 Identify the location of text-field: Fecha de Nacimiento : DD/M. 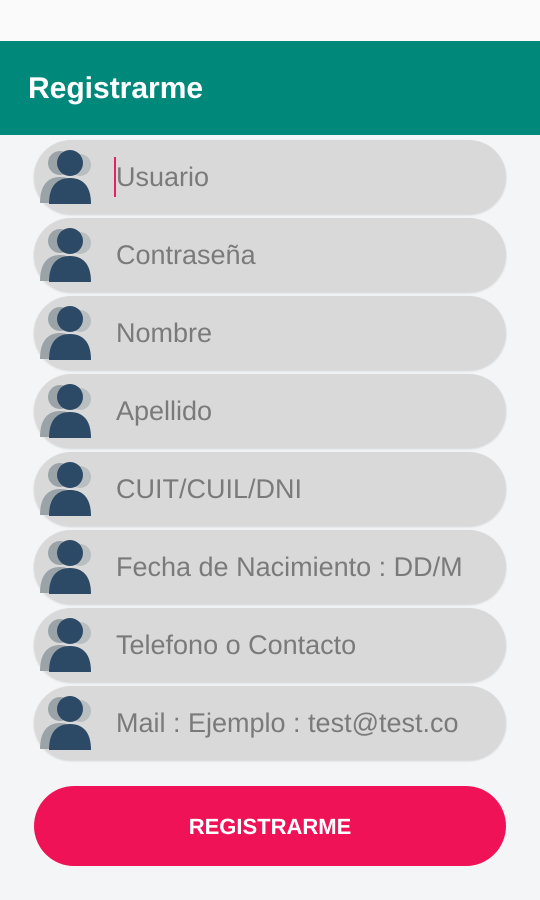
(270, 567).